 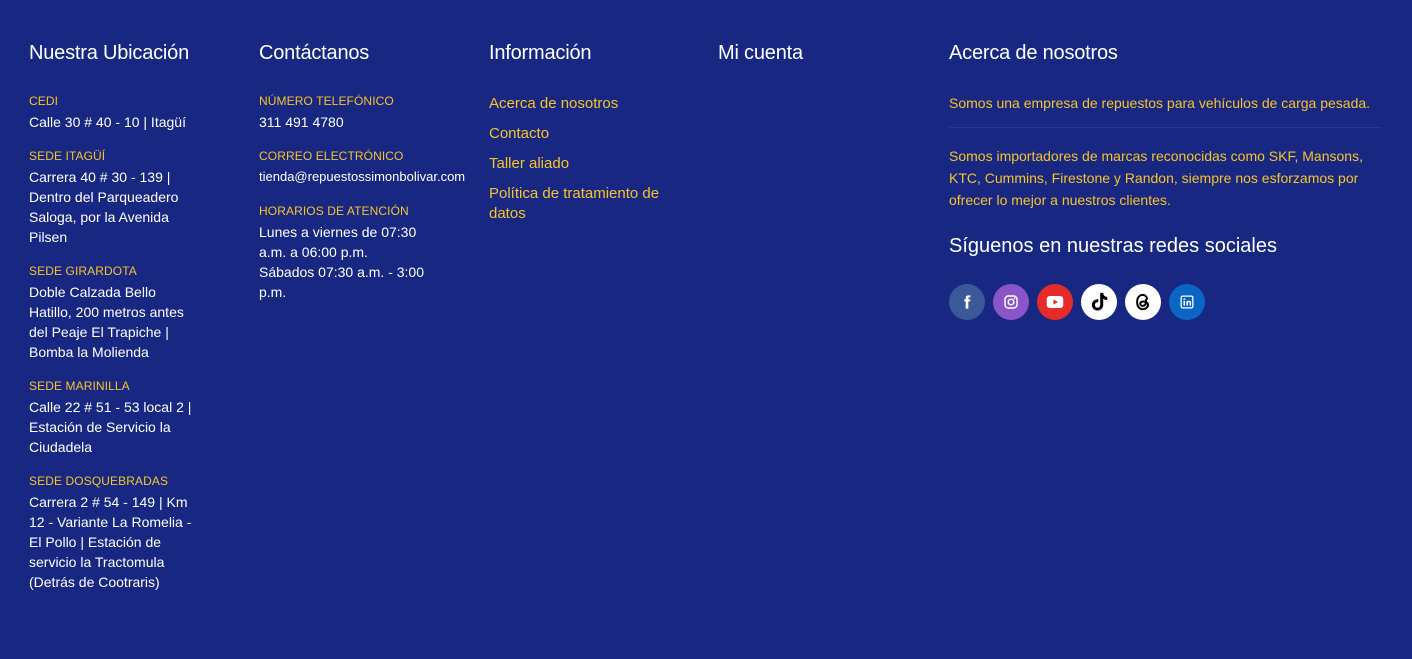 I want to click on social-links, so click(x=1169, y=302).